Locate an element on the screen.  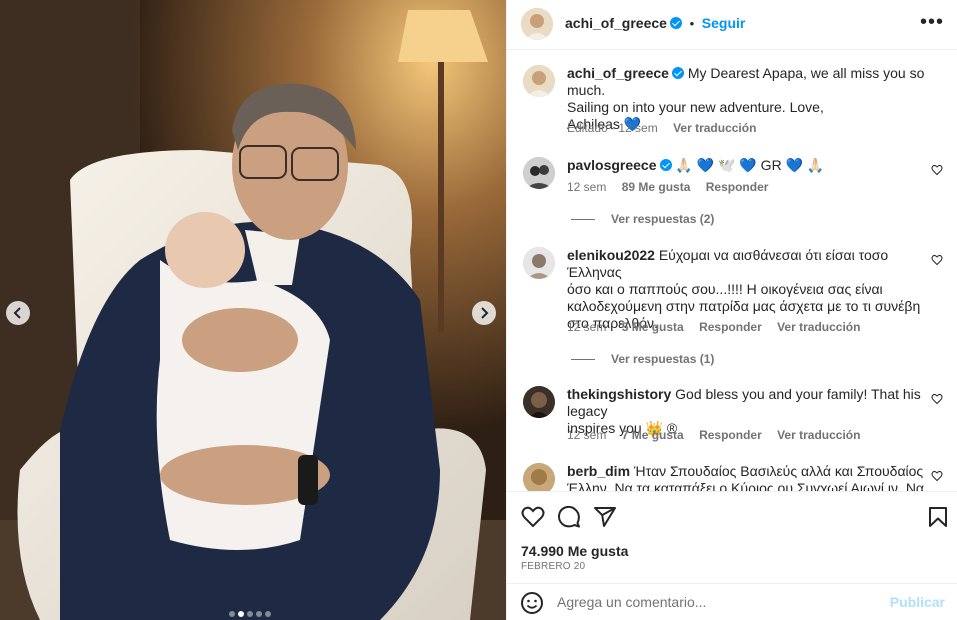
caption-username: achi_of_greece is located at coordinates (618, 73).